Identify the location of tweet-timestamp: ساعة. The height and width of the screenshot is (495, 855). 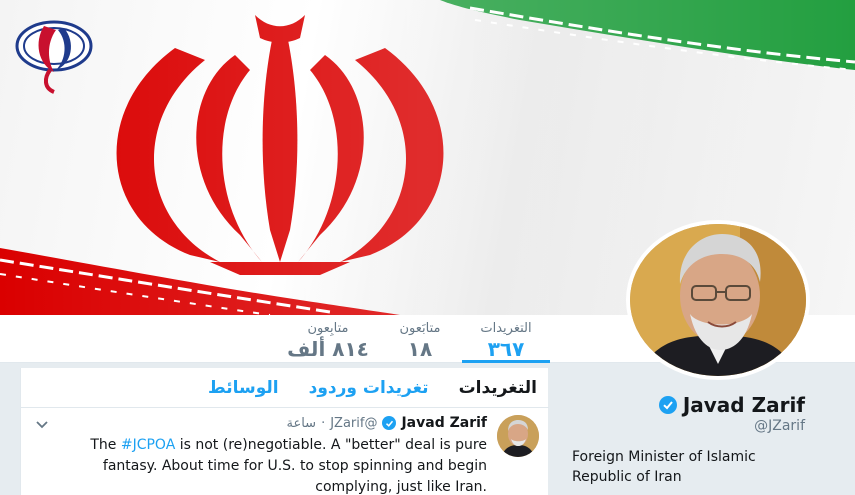
(301, 423).